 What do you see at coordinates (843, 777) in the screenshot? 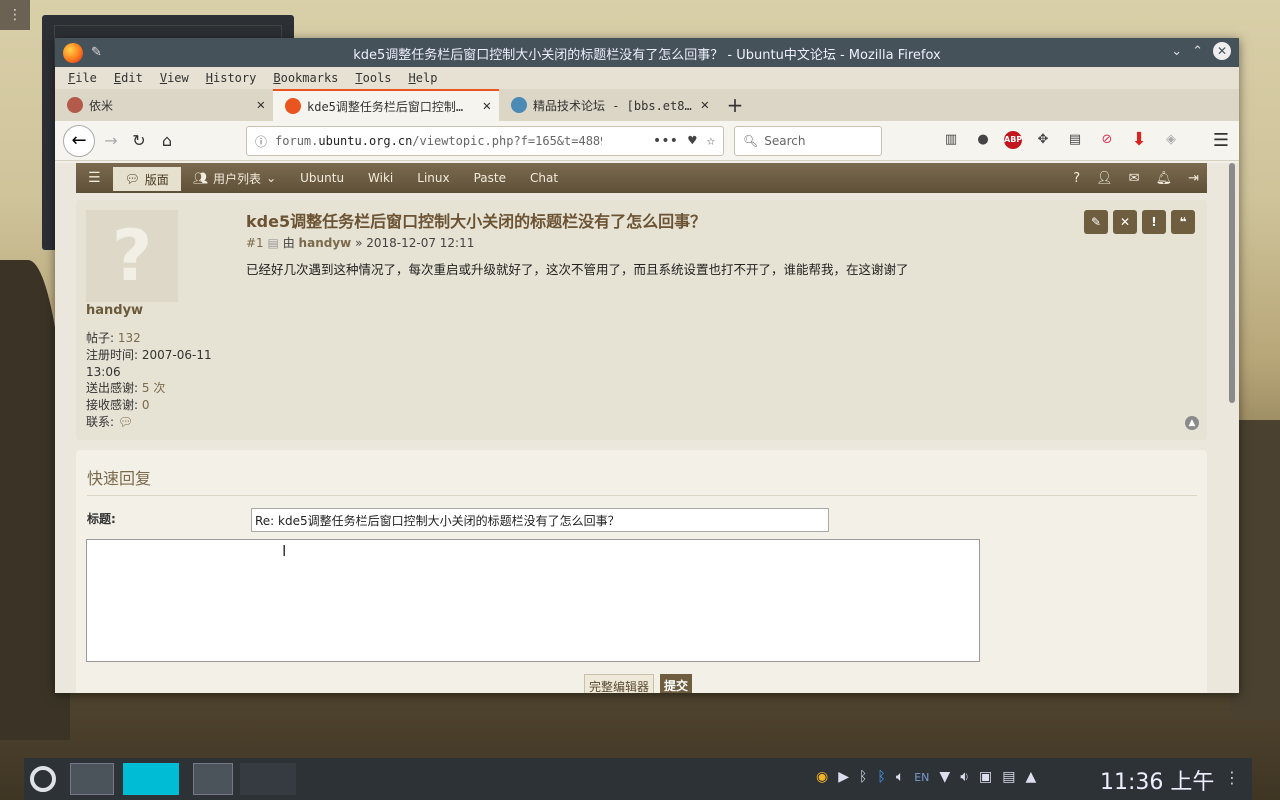
I see `media-play-icon: ▶` at bounding box center [843, 777].